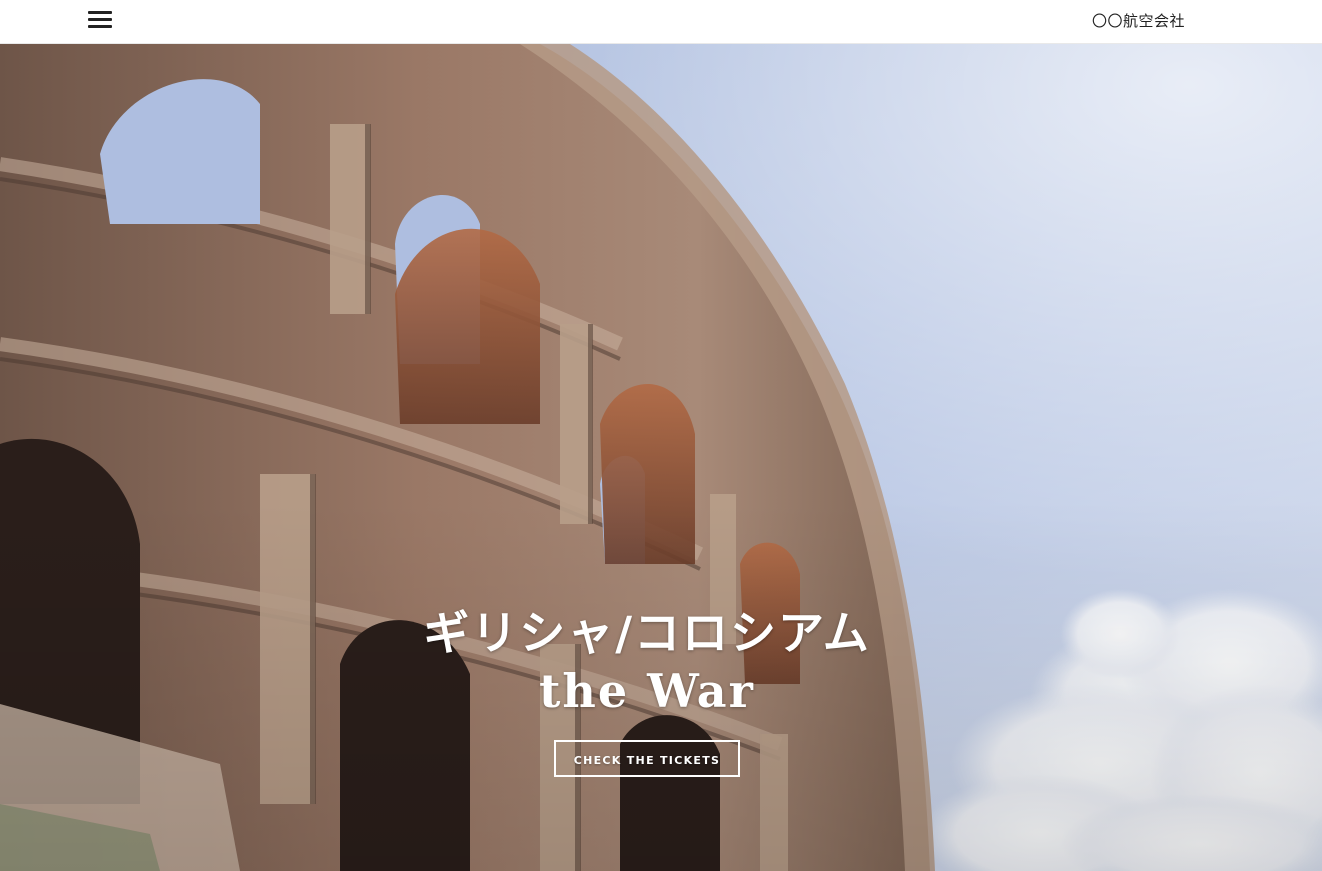 This screenshot has height=871, width=1322. I want to click on brand-name: 〇〇航空会社, so click(1138, 20).